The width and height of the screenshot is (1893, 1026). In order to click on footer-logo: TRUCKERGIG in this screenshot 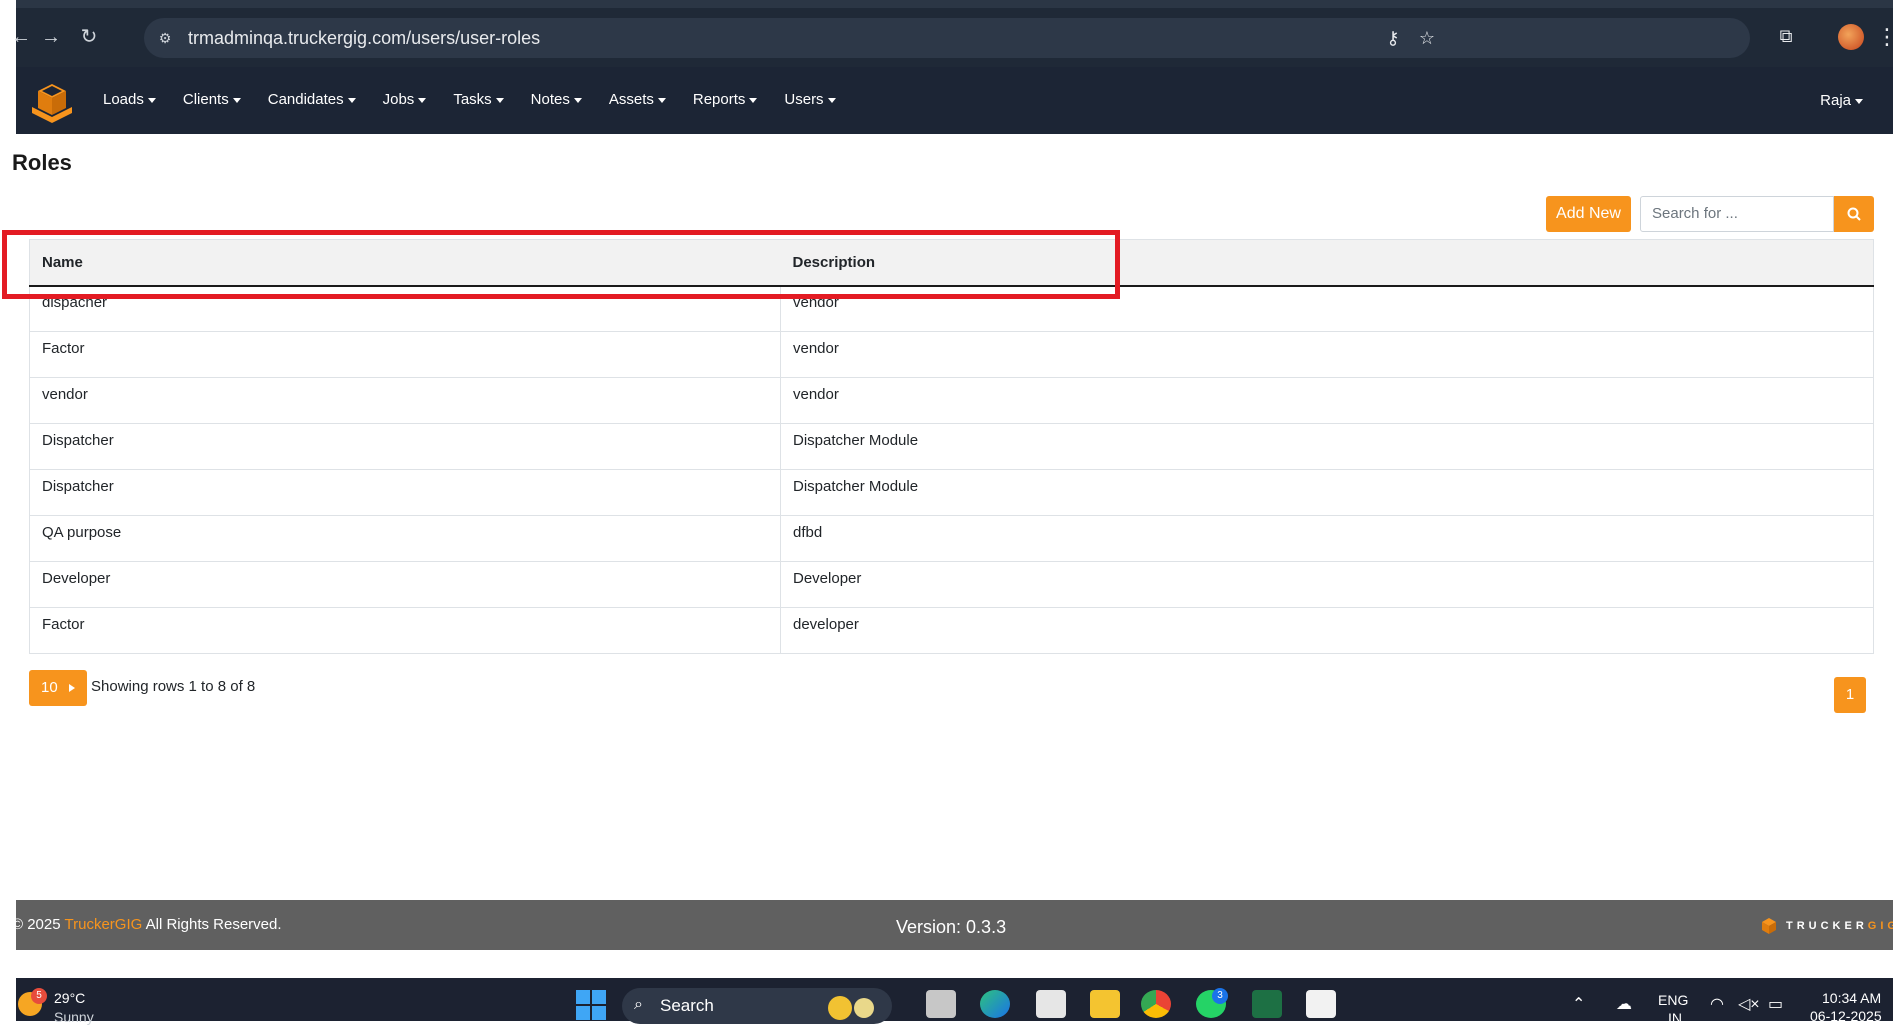, I will do `click(1825, 926)`.